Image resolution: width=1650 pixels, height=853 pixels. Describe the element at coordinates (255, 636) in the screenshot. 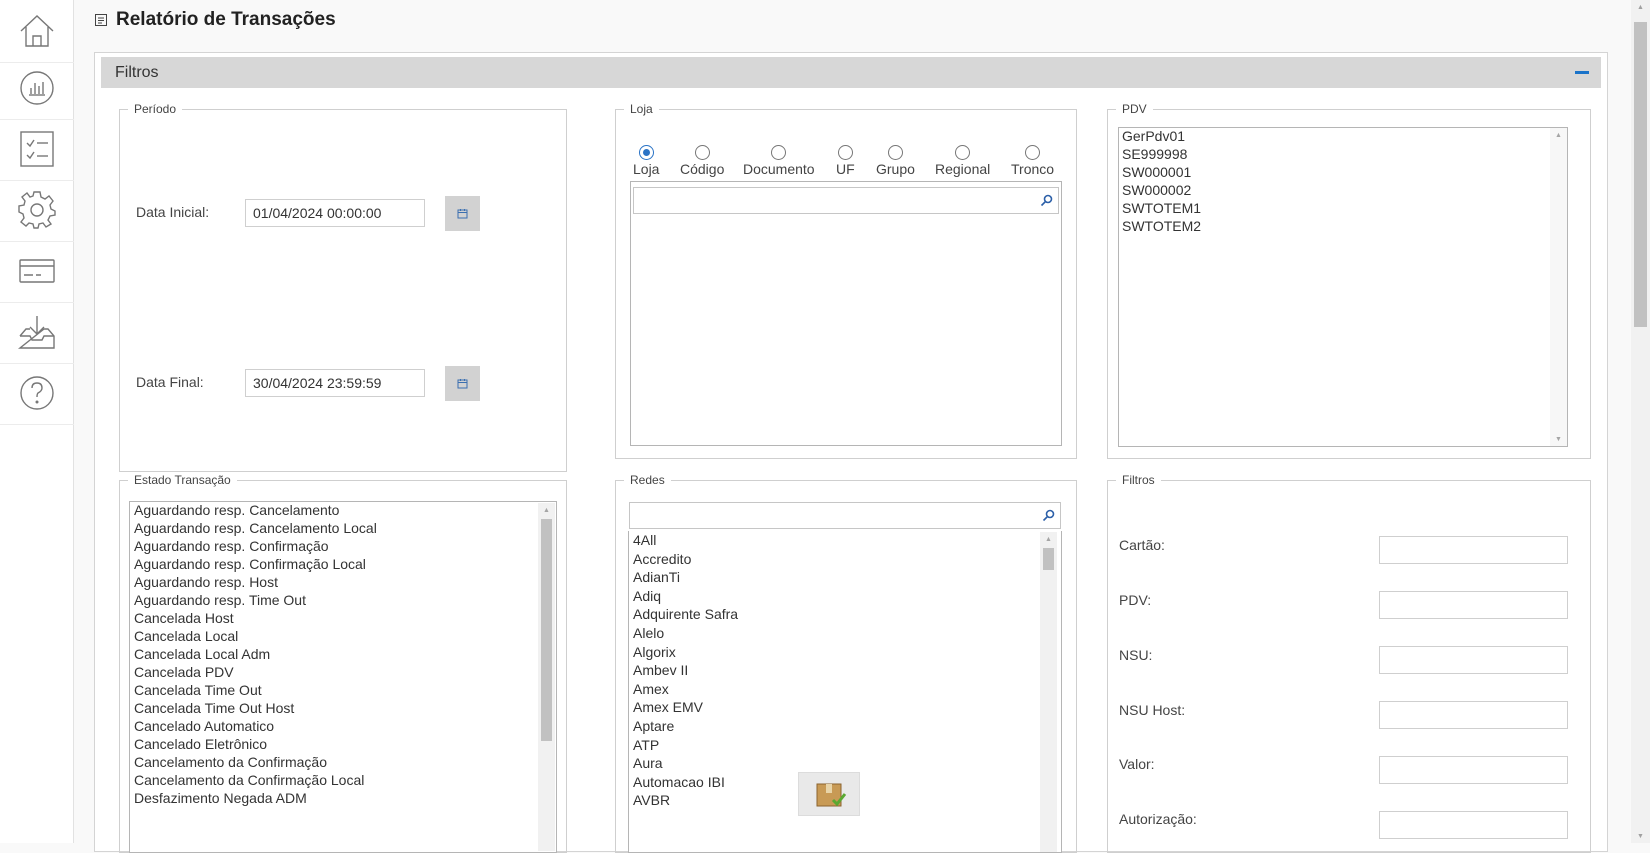

I see `estado-item: Cancelada Local` at that location.